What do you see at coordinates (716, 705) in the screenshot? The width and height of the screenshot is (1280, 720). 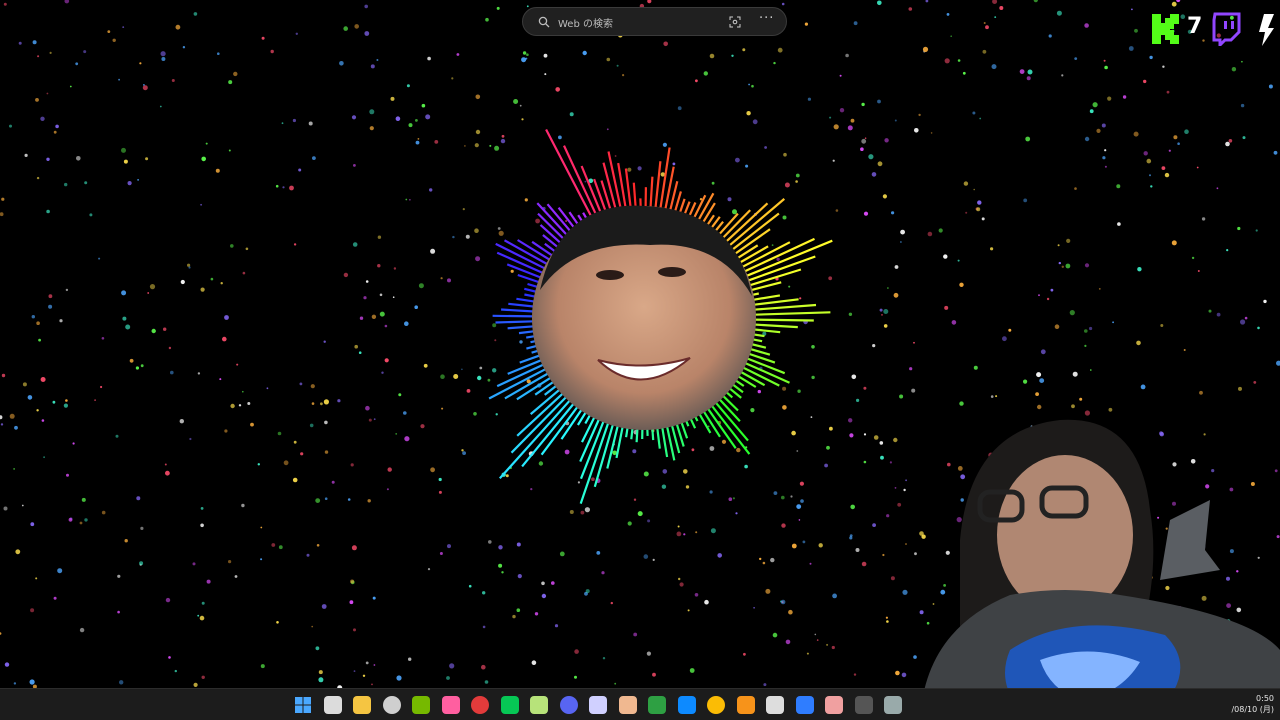 I see `chrome-icon` at bounding box center [716, 705].